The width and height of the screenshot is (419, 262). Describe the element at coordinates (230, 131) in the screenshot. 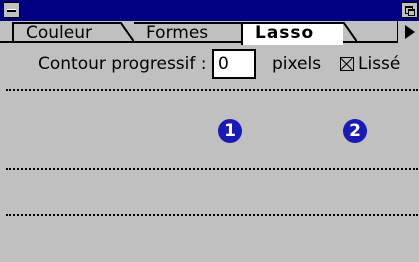

I see `callout-badge-1: 1` at that location.